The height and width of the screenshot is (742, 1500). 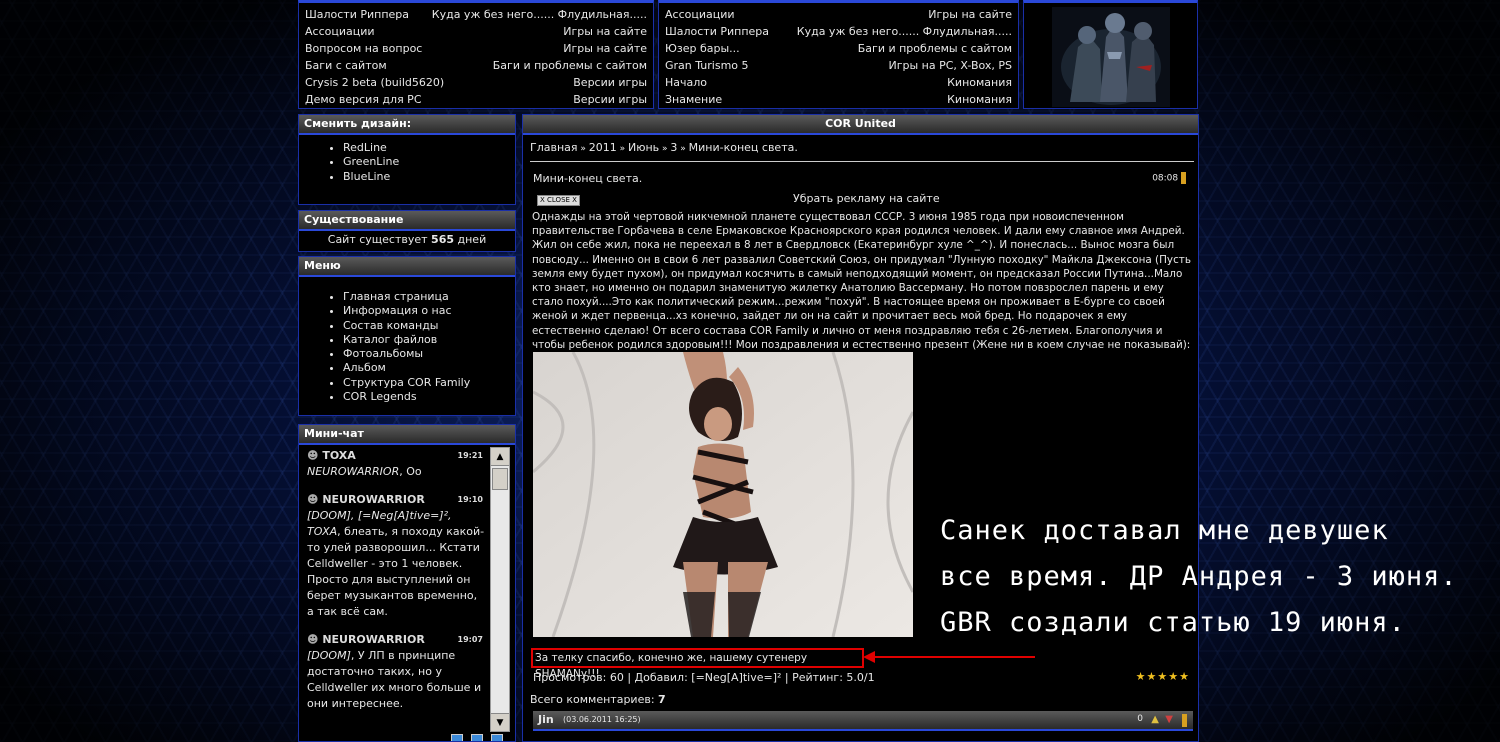 What do you see at coordinates (338, 455) in the screenshot?
I see `chat-user-name: TOXA` at bounding box center [338, 455].